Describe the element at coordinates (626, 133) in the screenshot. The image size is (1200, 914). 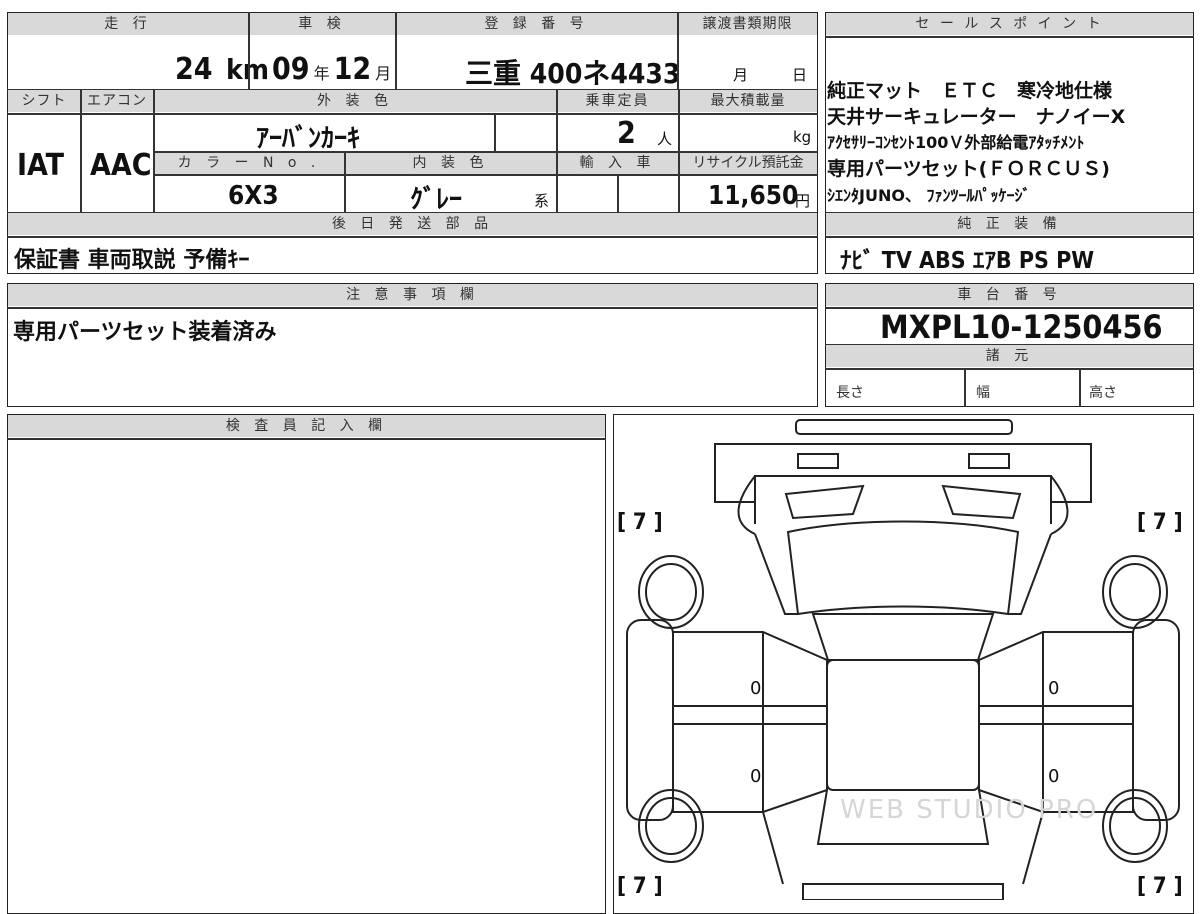
I see `capacity-value: 2` at that location.